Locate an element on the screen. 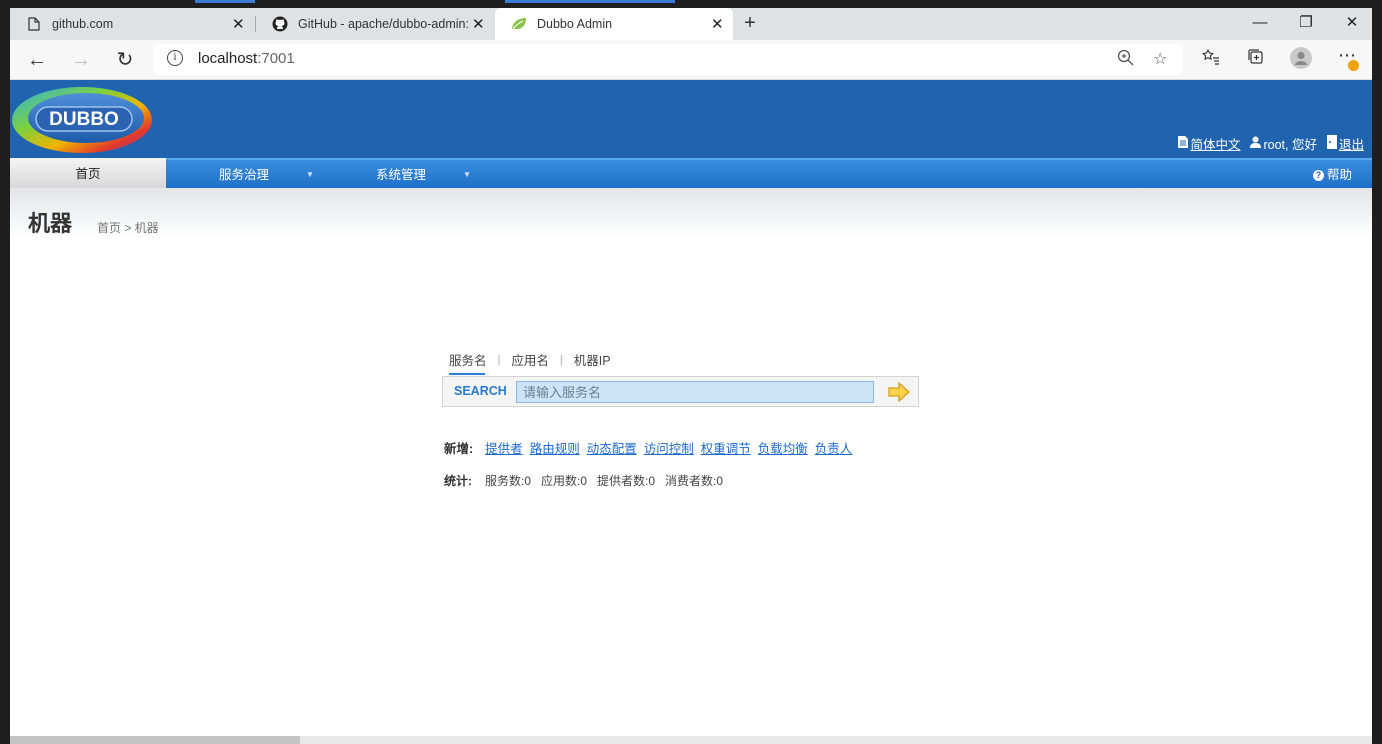  dubbo-logo: DUBBO is located at coordinates (82, 119).